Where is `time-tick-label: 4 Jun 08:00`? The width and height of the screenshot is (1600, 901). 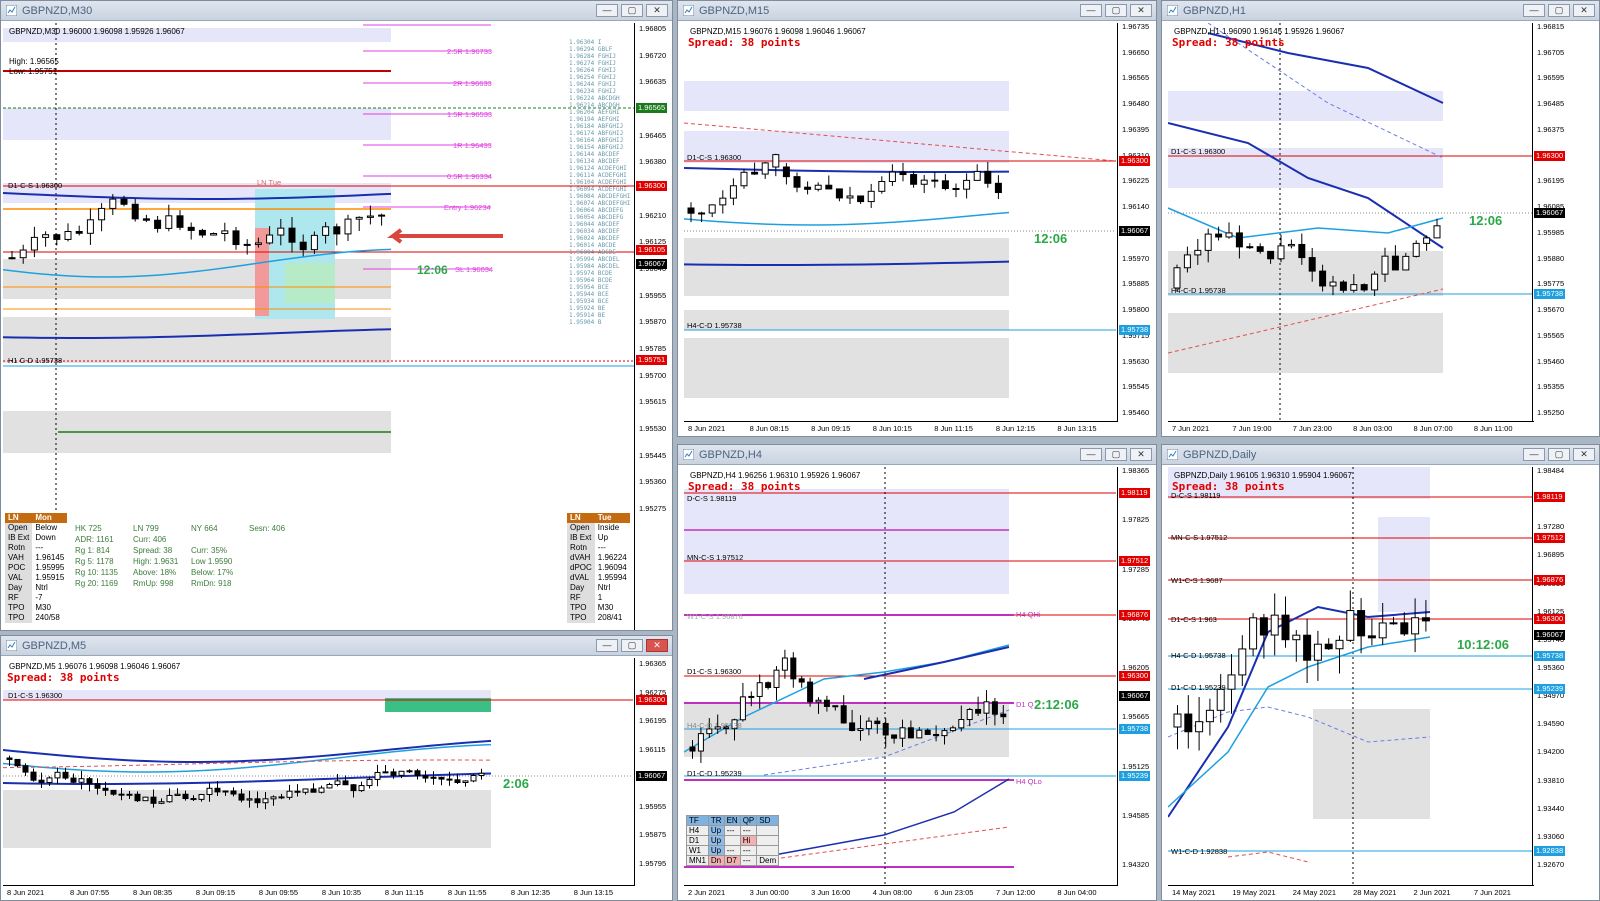
time-tick-label: 4 Jun 08:00 is located at coordinates (892, 892).